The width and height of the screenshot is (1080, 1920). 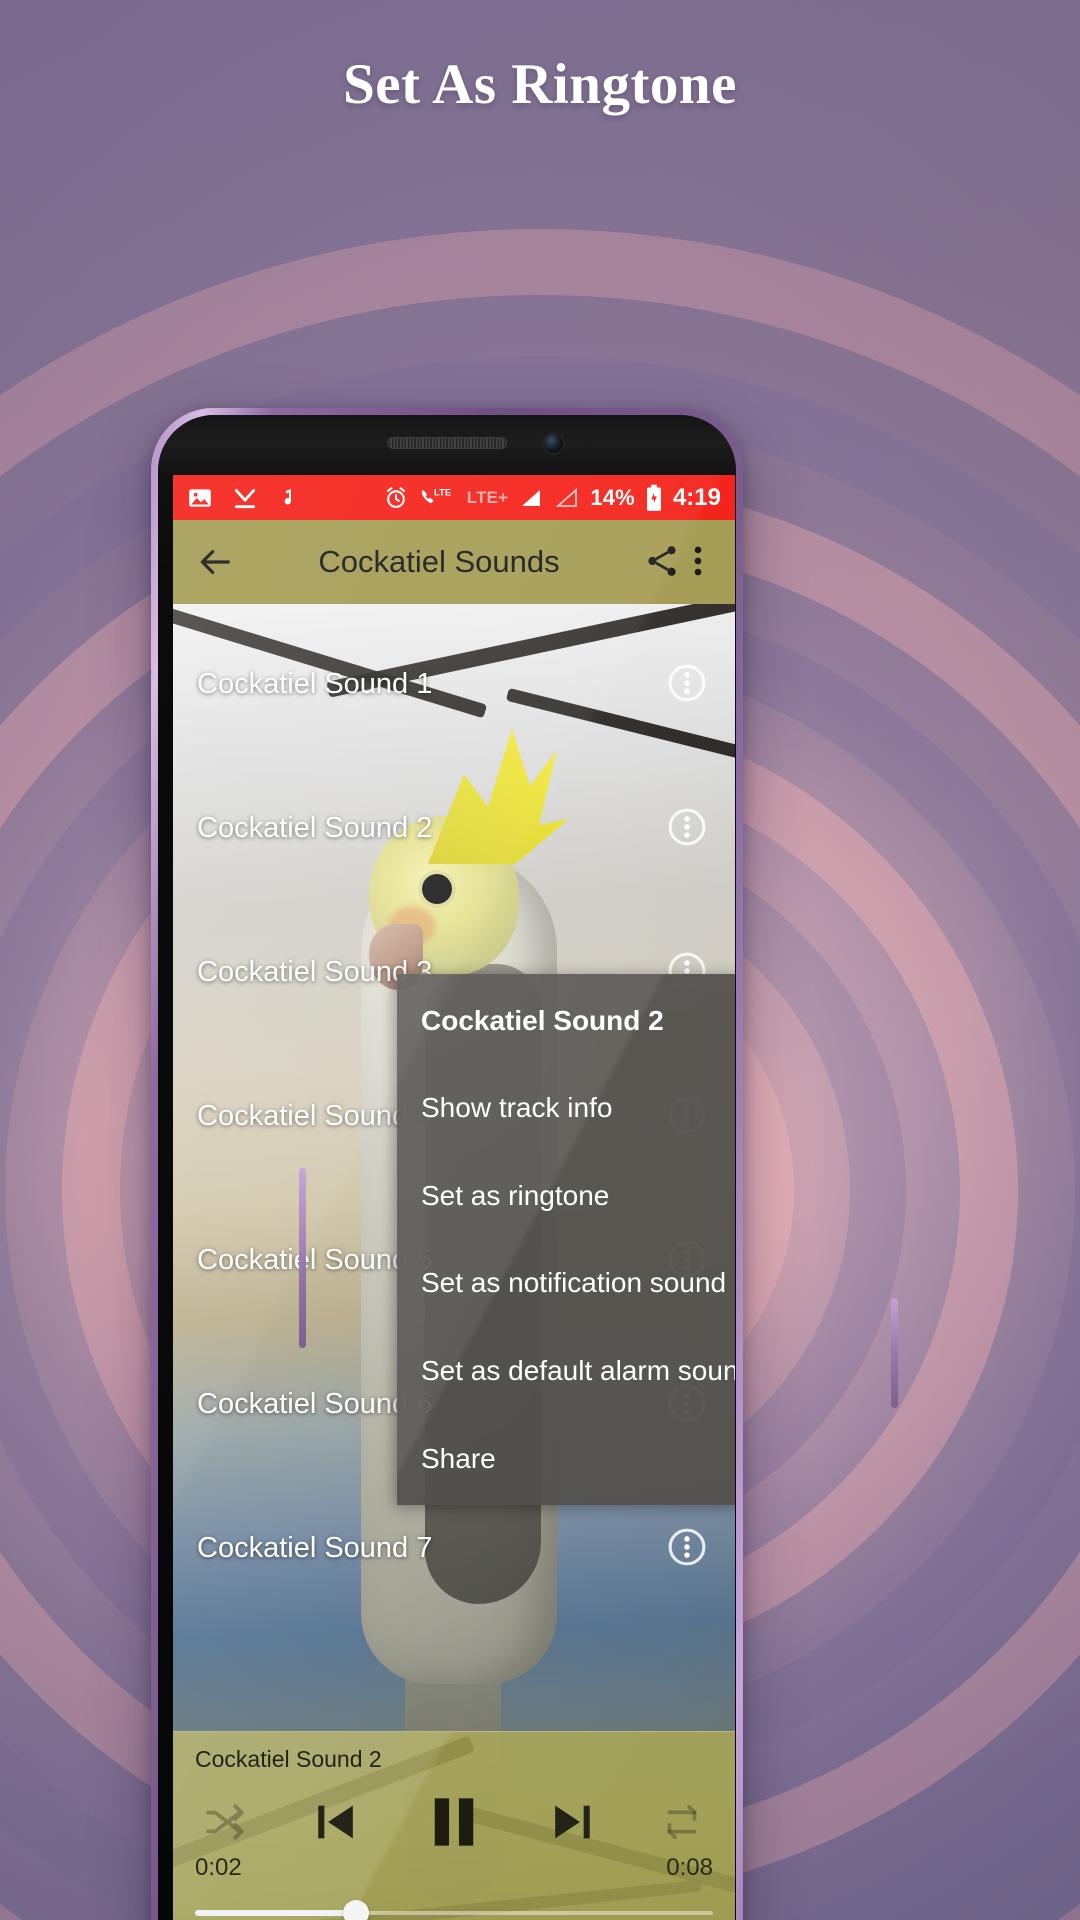 What do you see at coordinates (567, 498) in the screenshot?
I see `signal-bars-sim2-icon` at bounding box center [567, 498].